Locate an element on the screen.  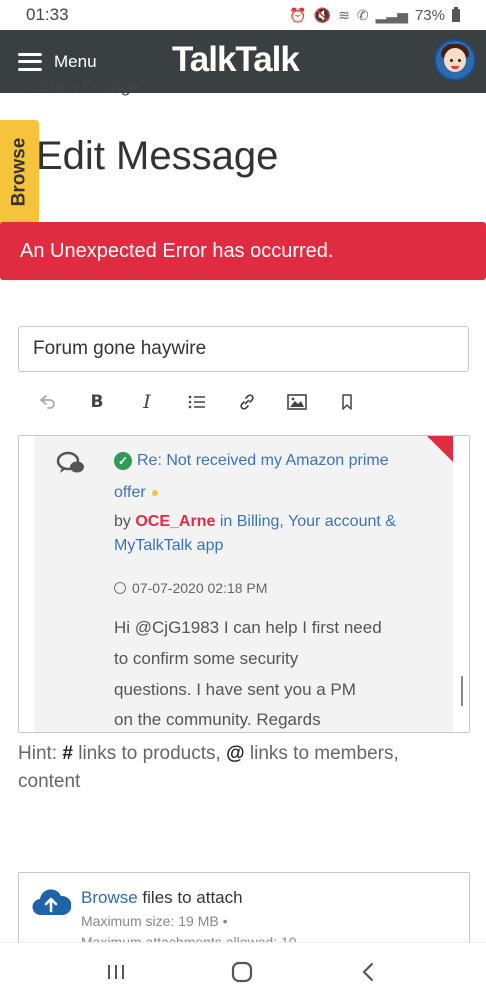
bookmark-button is located at coordinates (347, 402).